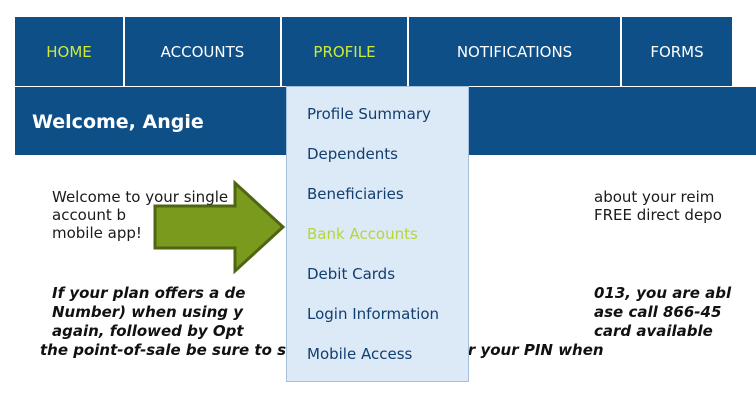 The width and height of the screenshot is (756, 393). I want to click on tab-profile-label: PROFILE, so click(344, 51).